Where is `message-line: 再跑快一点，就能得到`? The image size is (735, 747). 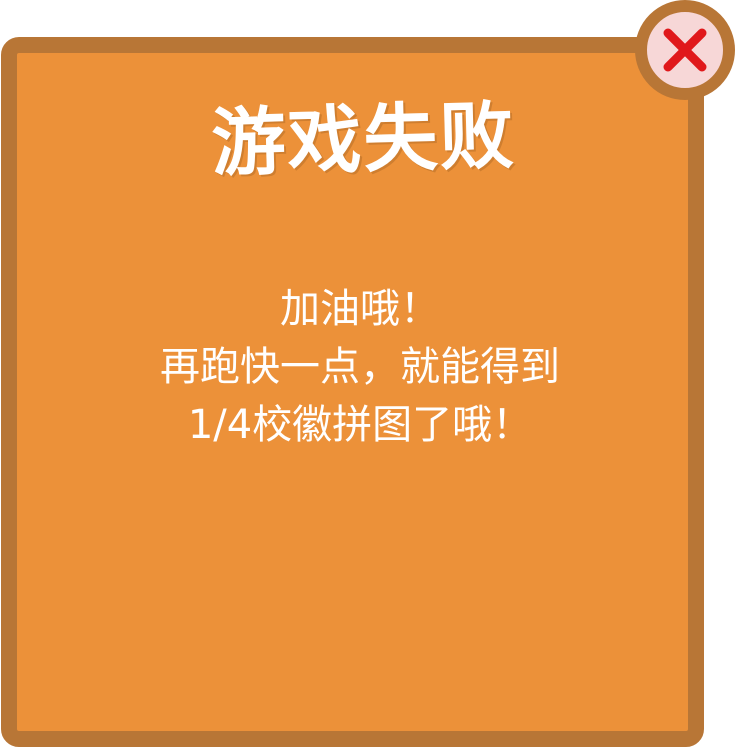 message-line: 再跑快一点，就能得到 is located at coordinates (360, 367).